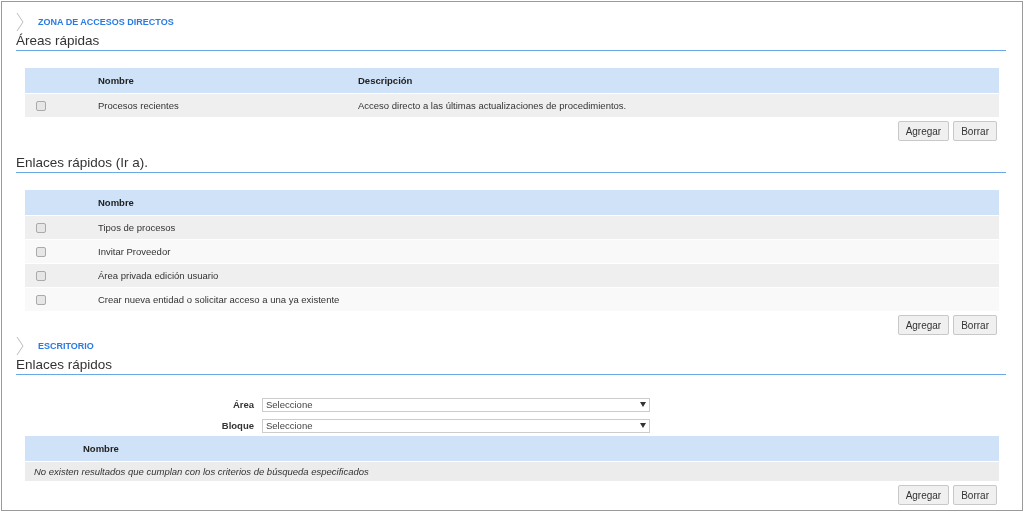  I want to click on section-heading: Enlaces rápidos, so click(511, 366).